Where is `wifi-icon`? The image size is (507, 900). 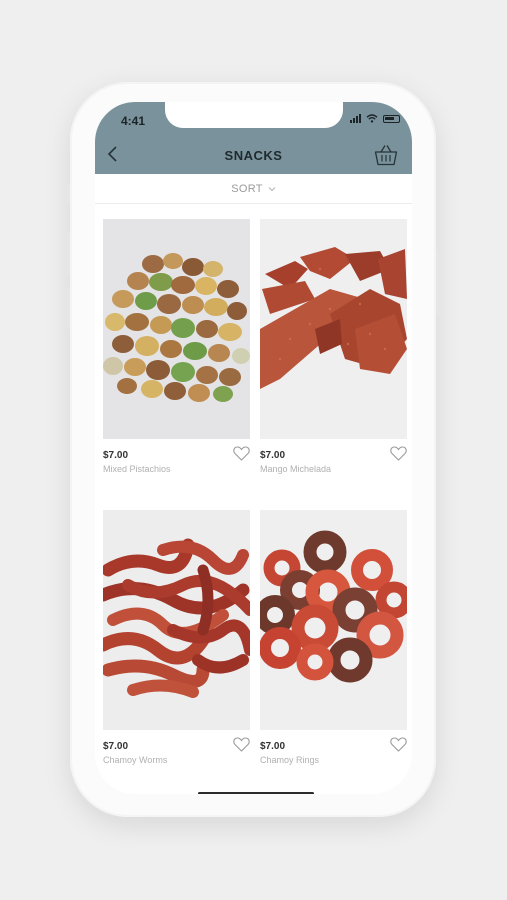
wifi-icon is located at coordinates (372, 118).